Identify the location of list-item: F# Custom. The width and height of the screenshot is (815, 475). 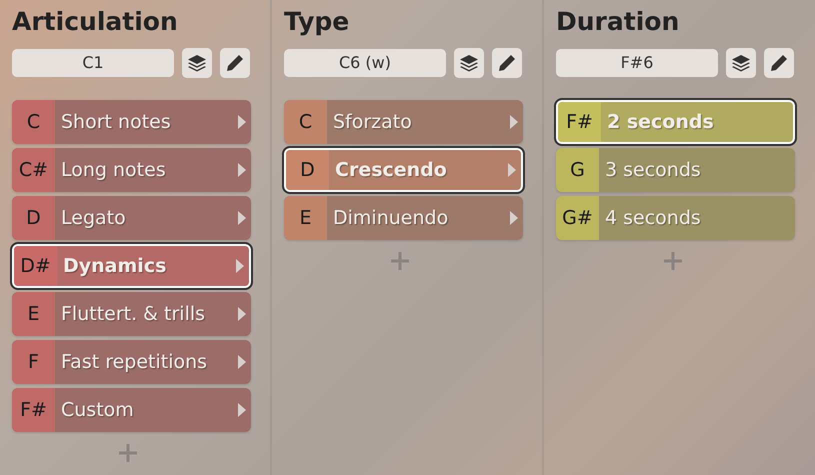
(131, 410).